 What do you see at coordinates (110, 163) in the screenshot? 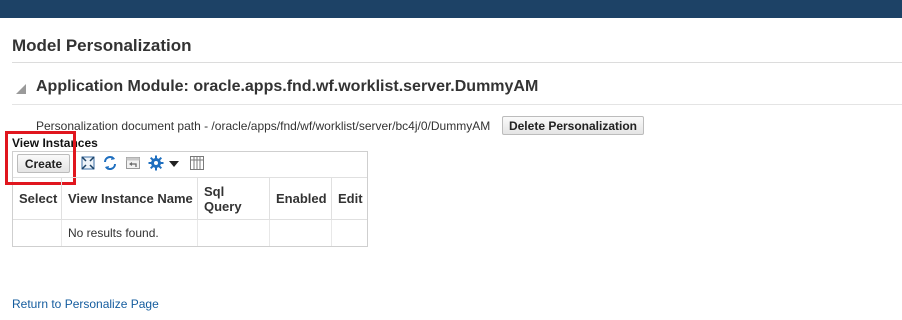
I see `refresh-icon` at bounding box center [110, 163].